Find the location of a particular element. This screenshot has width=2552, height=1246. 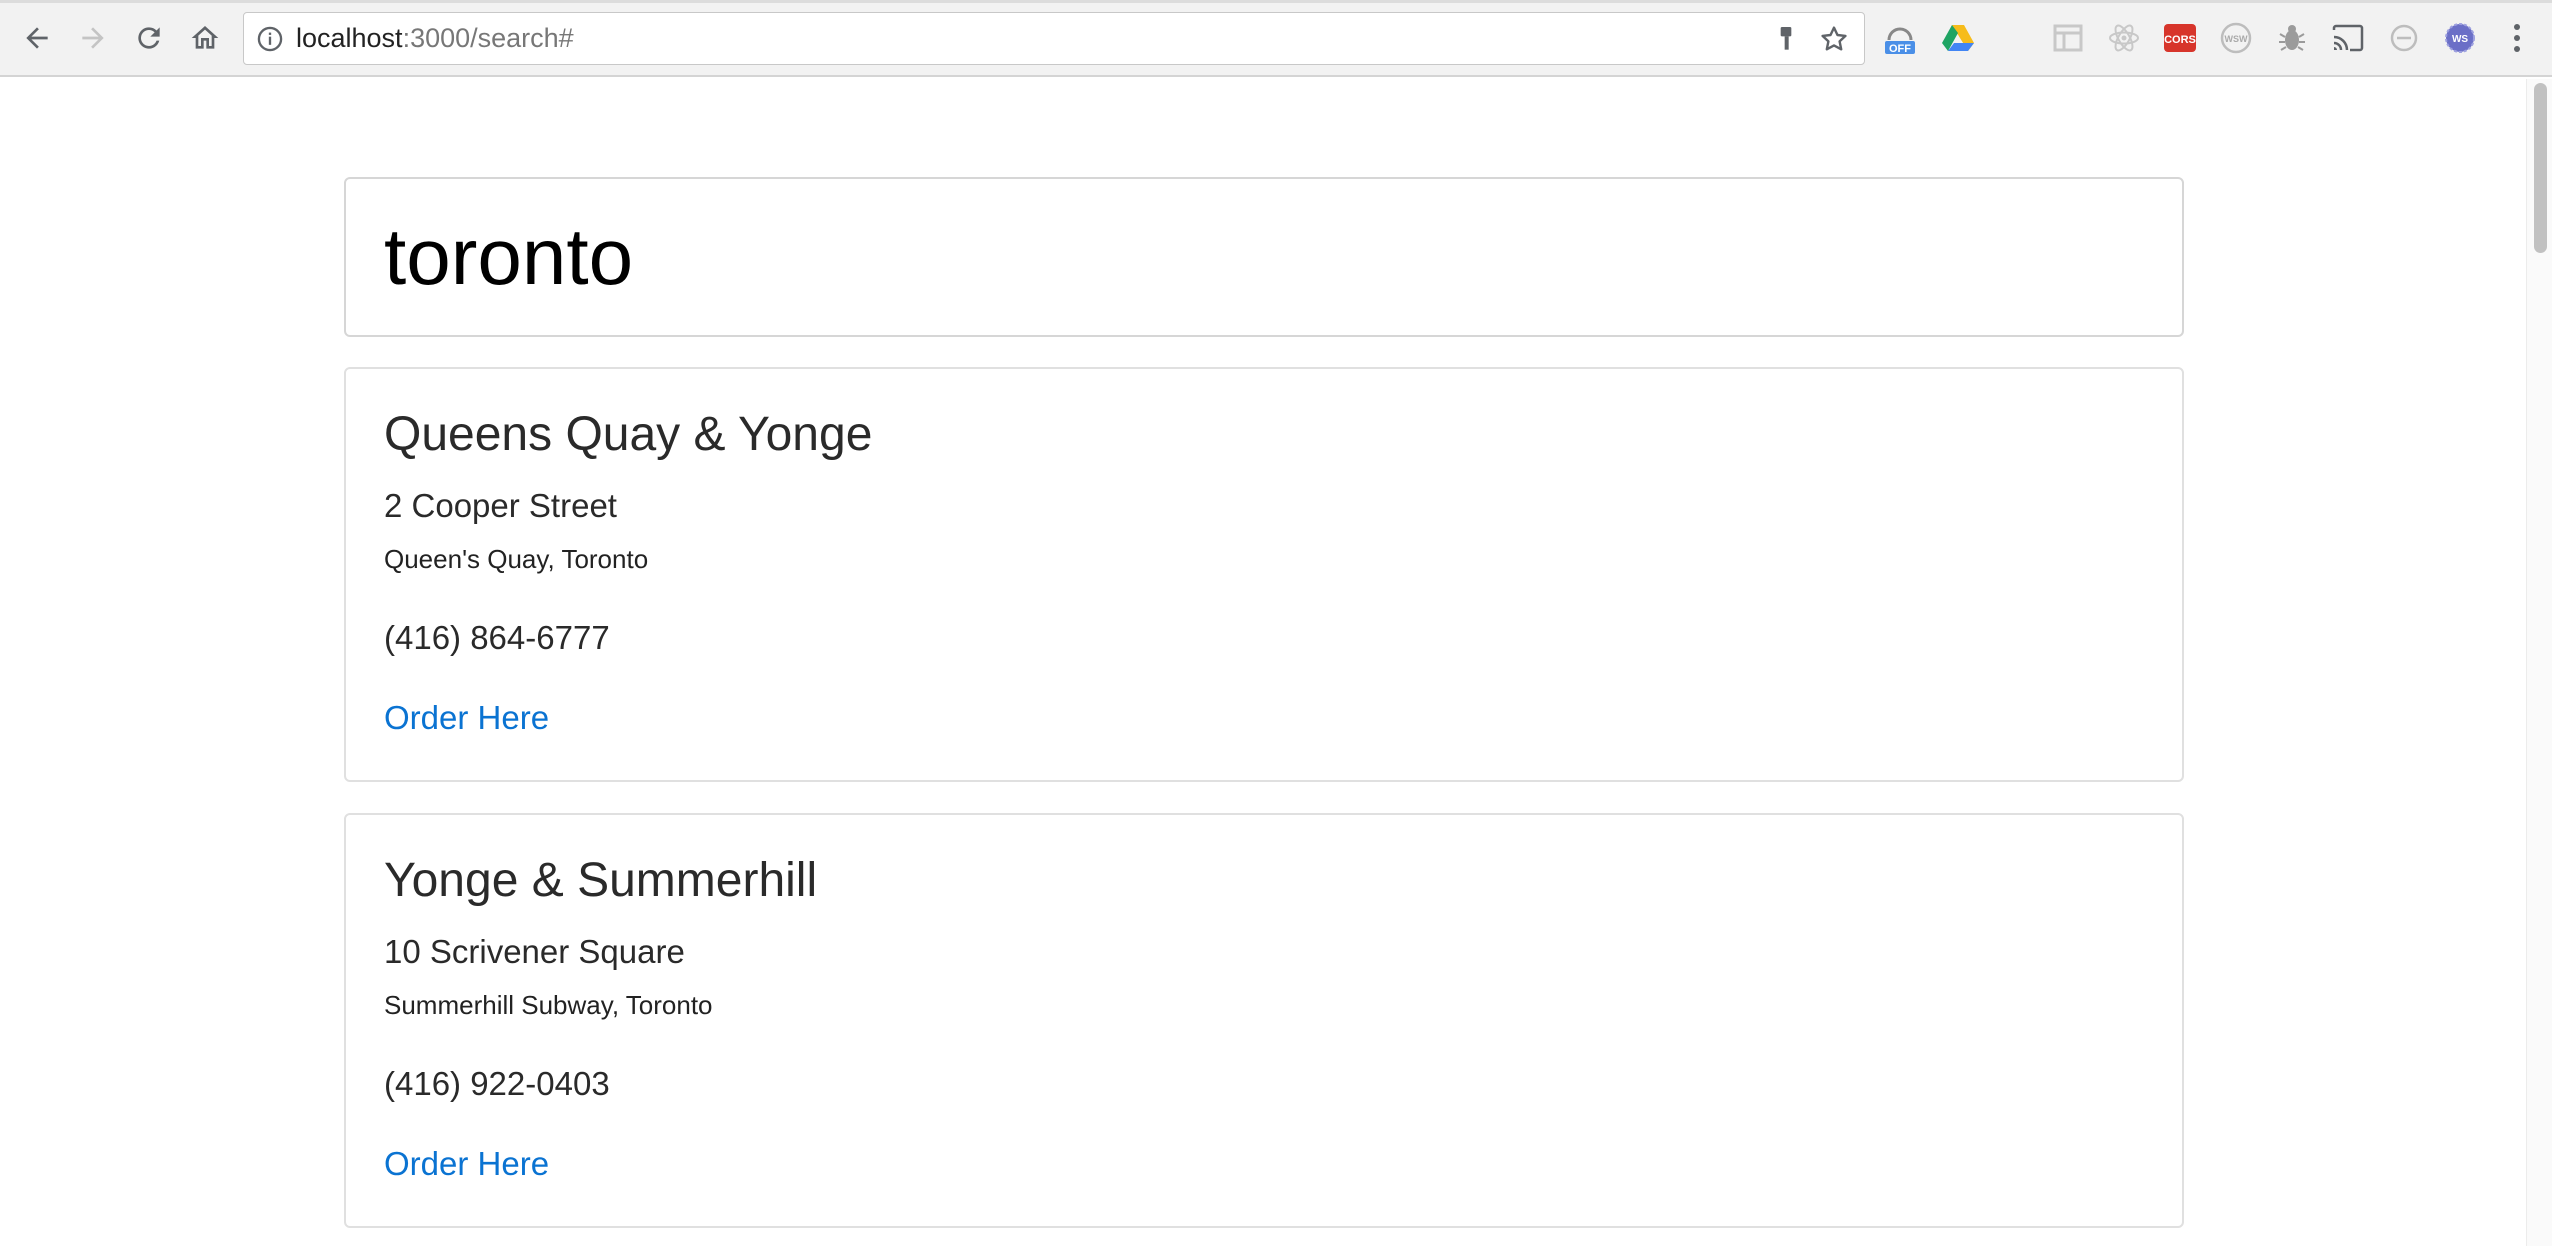

scrollbar-thumb is located at coordinates (2540, 168).